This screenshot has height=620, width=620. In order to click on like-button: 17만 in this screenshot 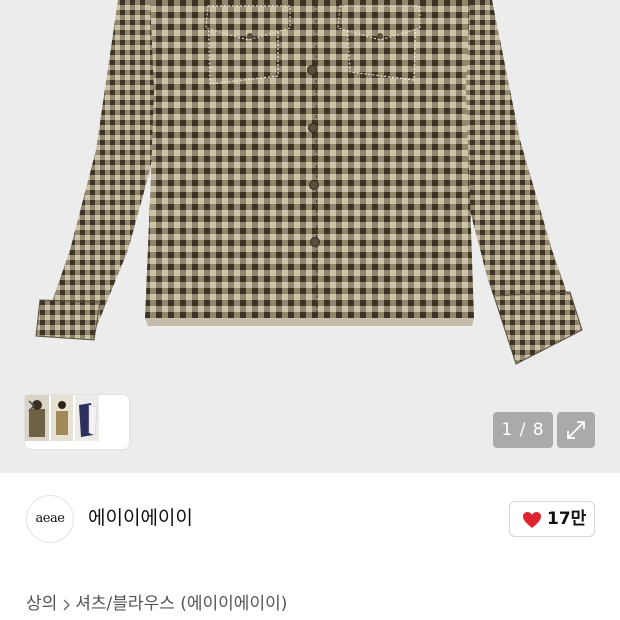, I will do `click(552, 519)`.